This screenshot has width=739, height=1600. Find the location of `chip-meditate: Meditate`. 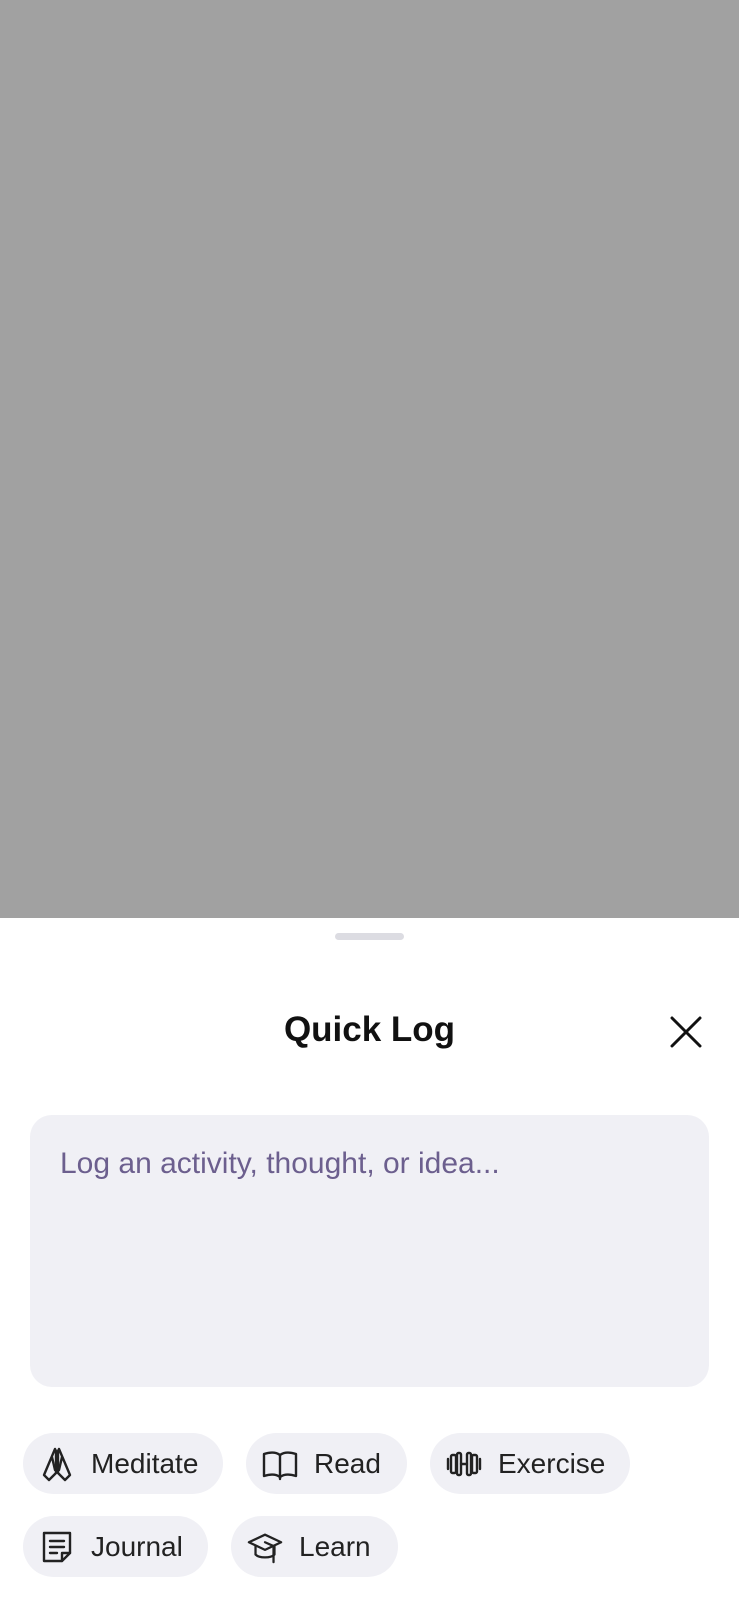

chip-meditate: Meditate is located at coordinates (123, 1463).